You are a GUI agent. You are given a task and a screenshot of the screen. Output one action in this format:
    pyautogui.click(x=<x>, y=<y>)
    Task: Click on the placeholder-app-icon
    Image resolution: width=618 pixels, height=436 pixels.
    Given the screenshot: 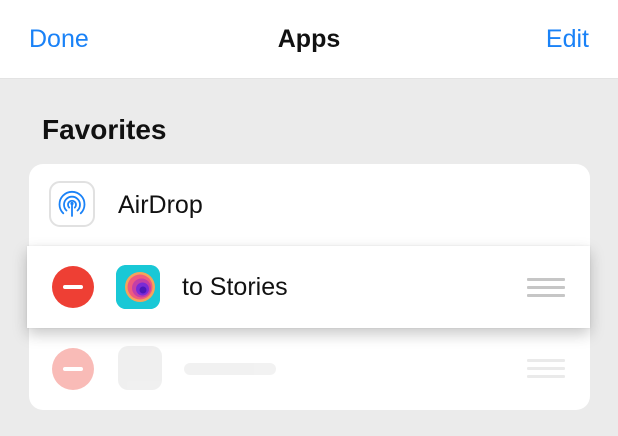 What is the action you would take?
    pyautogui.click(x=140, y=368)
    